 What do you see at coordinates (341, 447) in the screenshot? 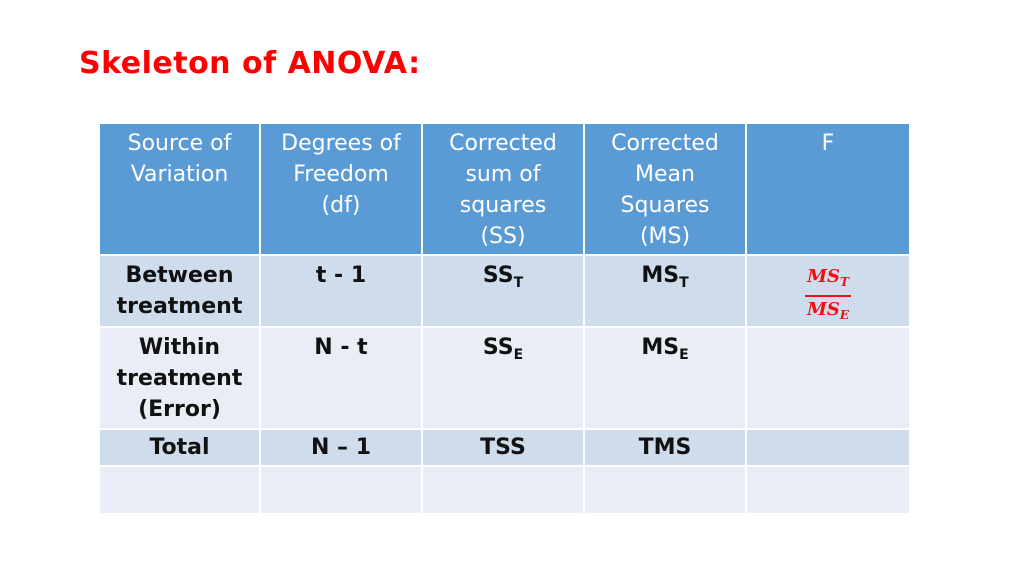
I see `cell-df: N – 1` at bounding box center [341, 447].